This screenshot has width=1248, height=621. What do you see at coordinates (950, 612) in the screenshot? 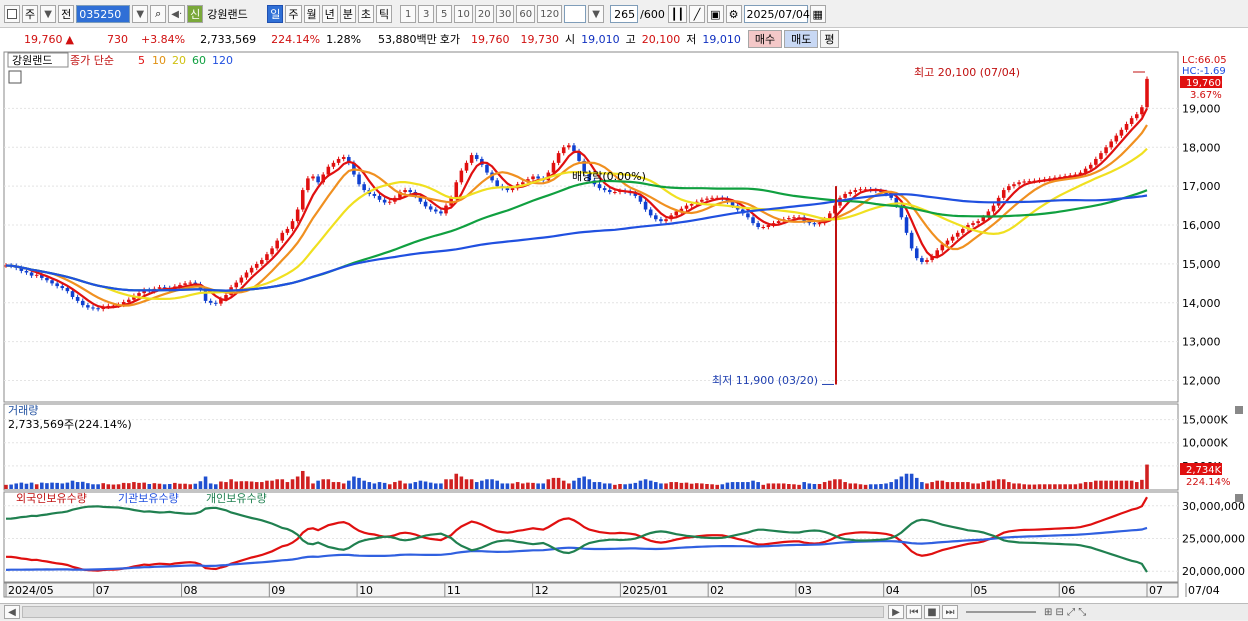
I see `last-button: ⏭` at bounding box center [950, 612].